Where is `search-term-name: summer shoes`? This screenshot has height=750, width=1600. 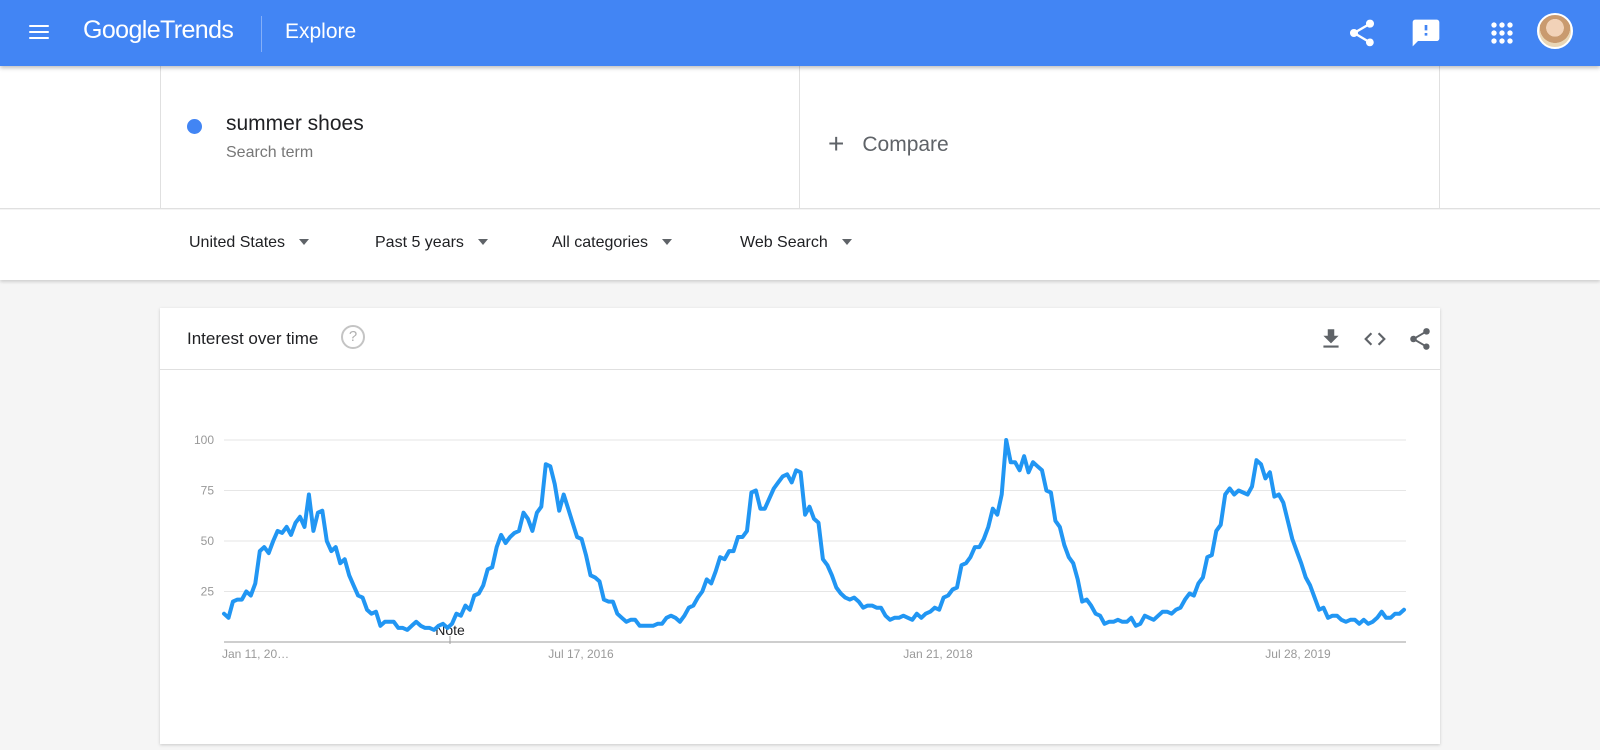
search-term-name: summer shoes is located at coordinates (295, 124).